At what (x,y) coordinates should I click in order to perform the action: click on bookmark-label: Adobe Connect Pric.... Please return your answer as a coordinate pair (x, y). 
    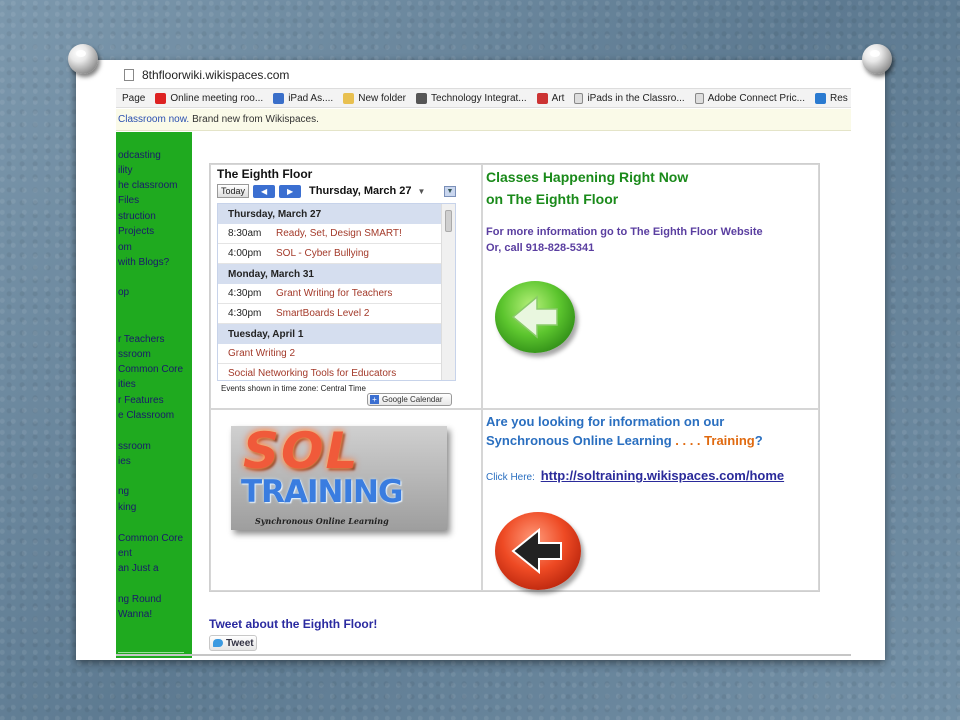
    Looking at the image, I should click on (756, 98).